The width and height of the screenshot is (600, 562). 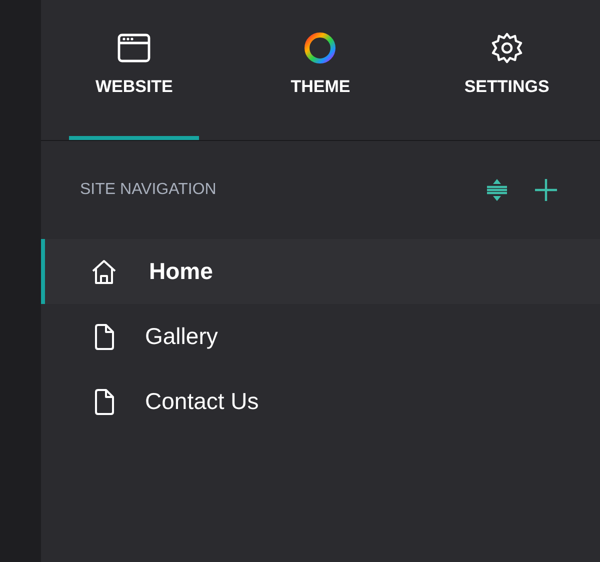 What do you see at coordinates (320, 271) in the screenshot?
I see `nav-item: Home` at bounding box center [320, 271].